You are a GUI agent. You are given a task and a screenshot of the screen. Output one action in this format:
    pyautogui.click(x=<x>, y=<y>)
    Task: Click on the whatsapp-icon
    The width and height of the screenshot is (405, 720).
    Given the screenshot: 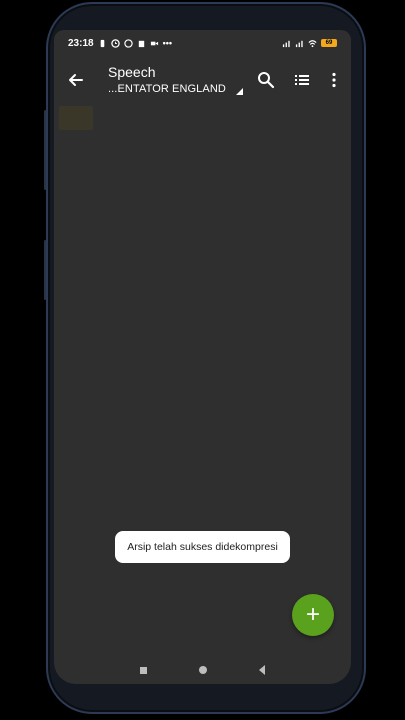 What is the action you would take?
    pyautogui.click(x=128, y=43)
    